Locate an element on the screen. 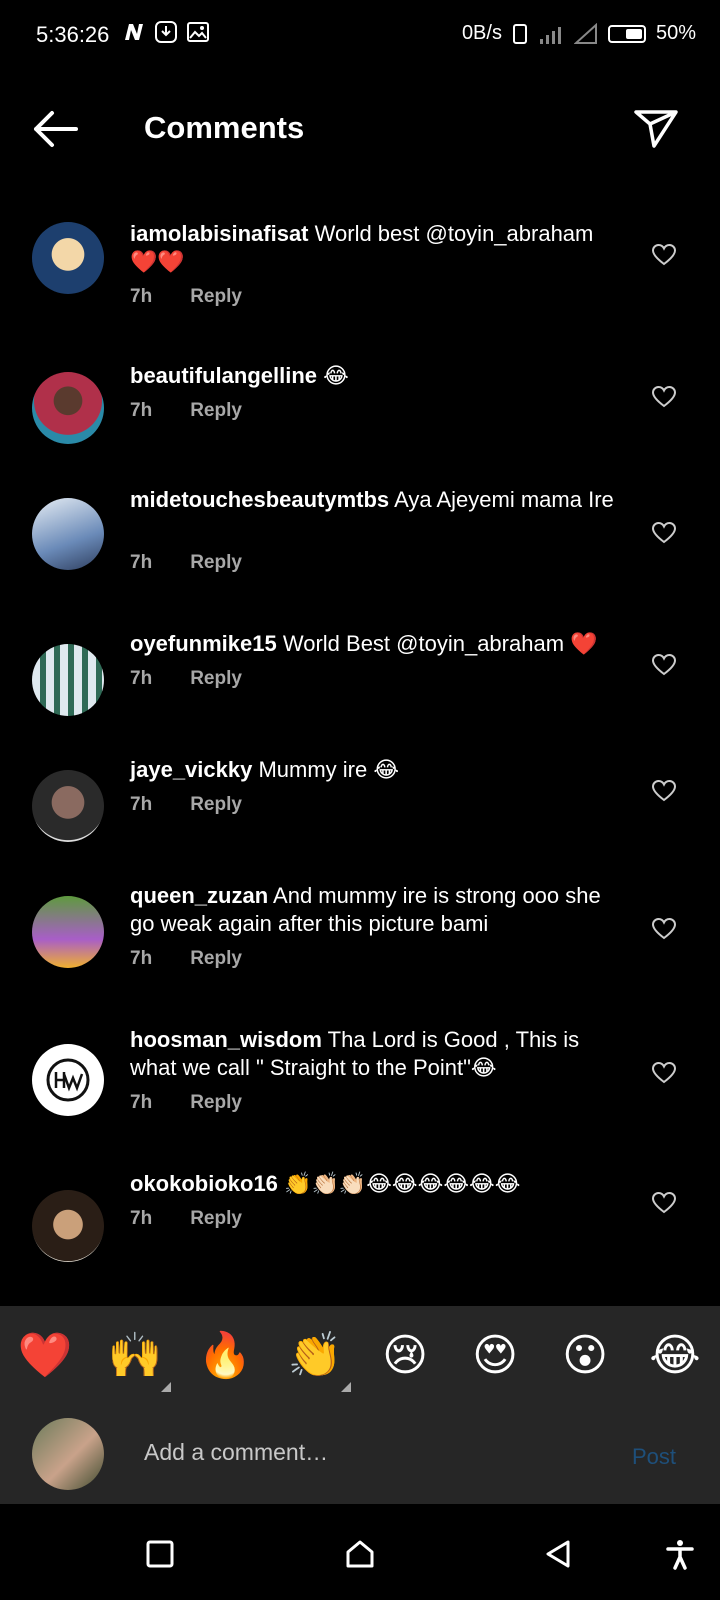 This screenshot has height=1600, width=720. home-icon is located at coordinates (360, 1554).